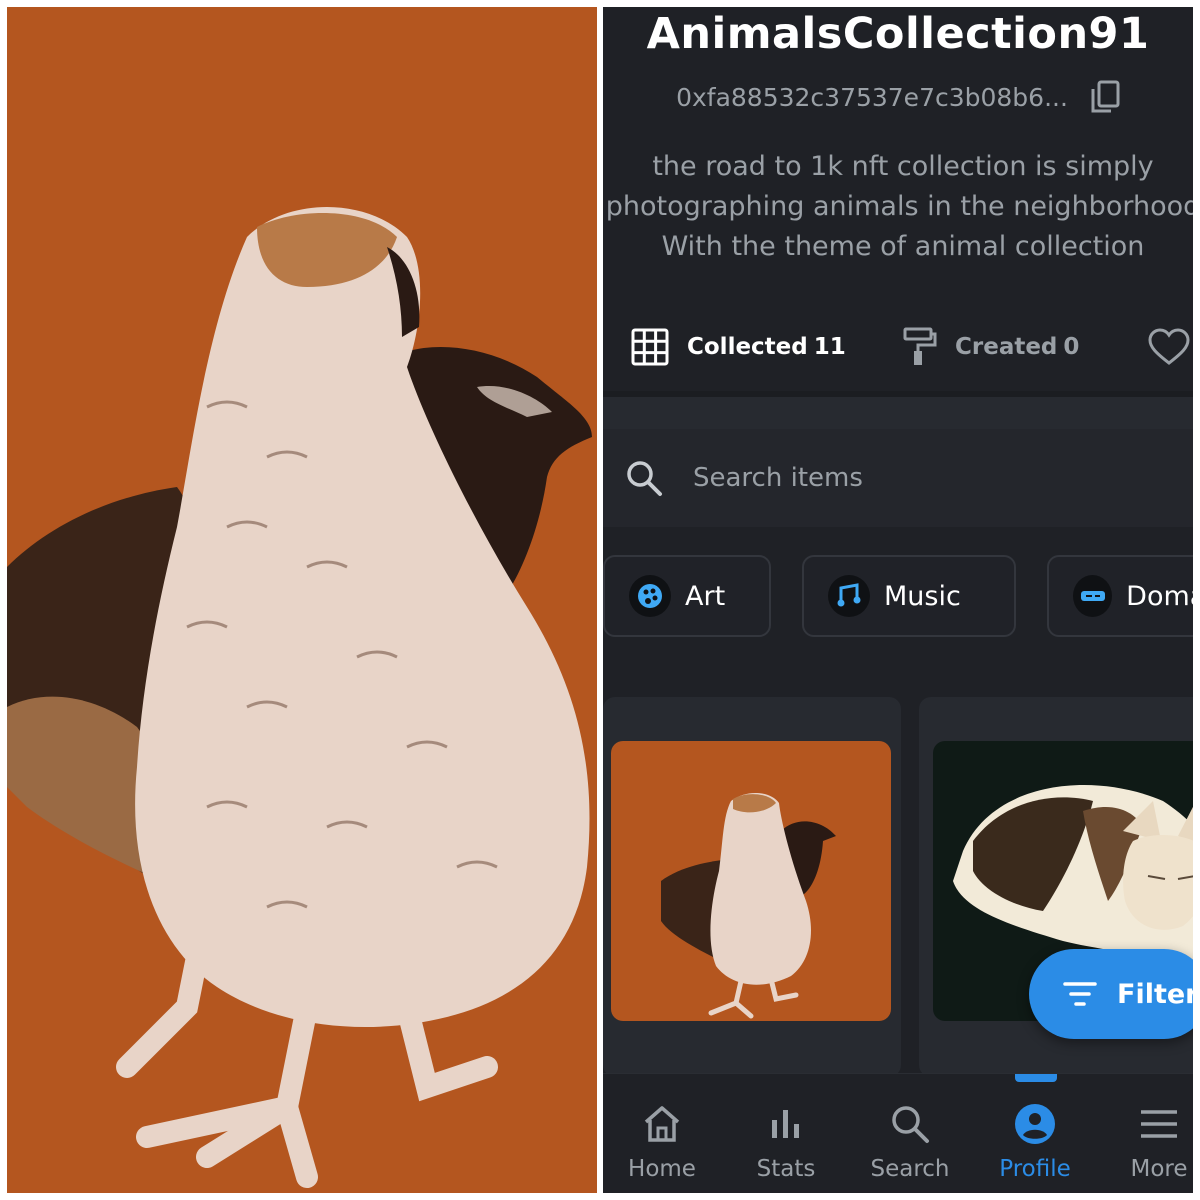 This screenshot has height=1200, width=1200. What do you see at coordinates (903, 246) in the screenshot?
I see `bio-line: With the theme of animal collection` at bounding box center [903, 246].